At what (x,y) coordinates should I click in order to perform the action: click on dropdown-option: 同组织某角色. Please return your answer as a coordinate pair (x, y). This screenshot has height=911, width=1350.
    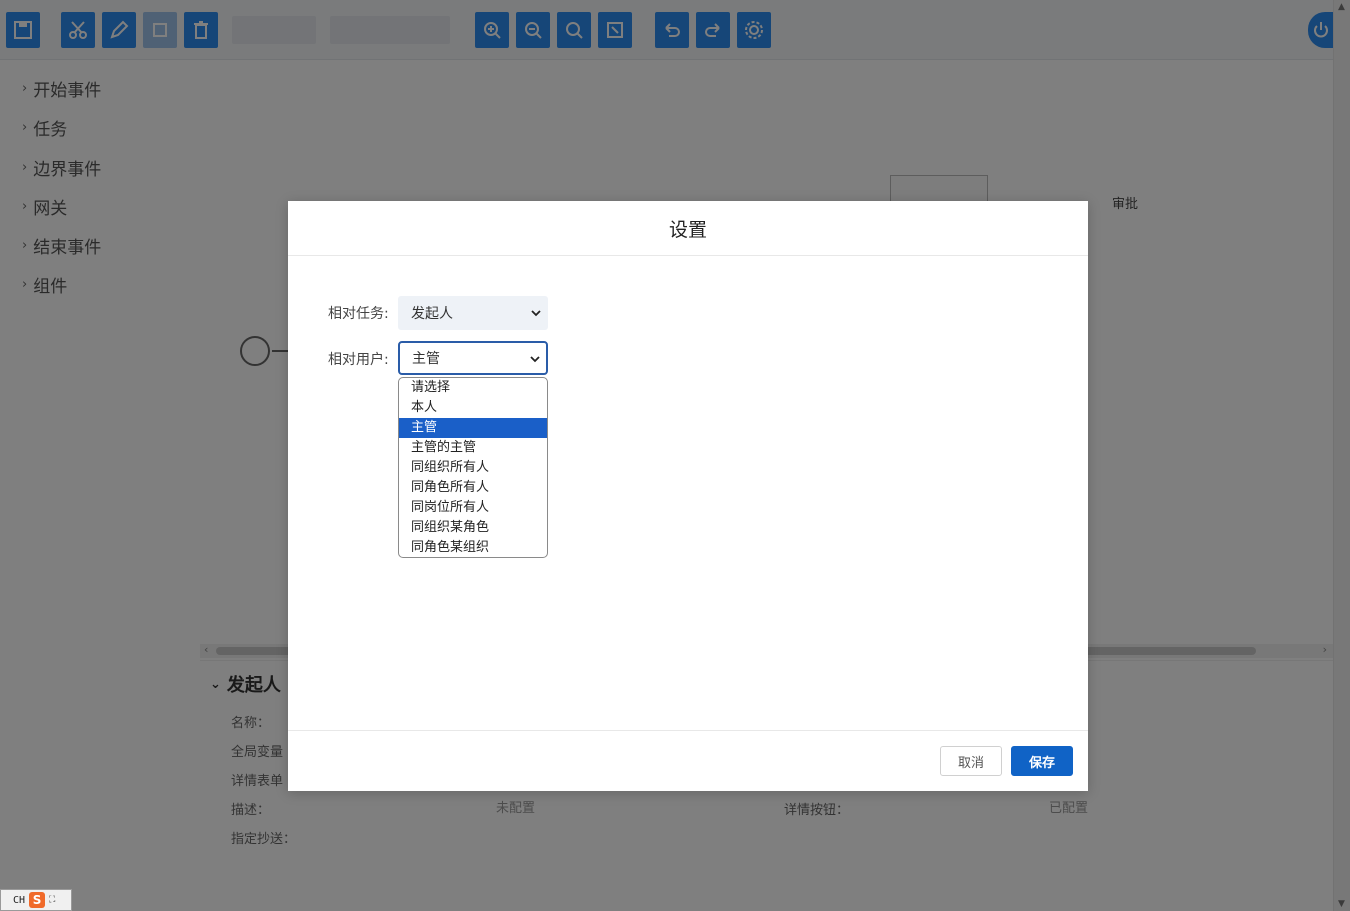
    Looking at the image, I should click on (473, 528).